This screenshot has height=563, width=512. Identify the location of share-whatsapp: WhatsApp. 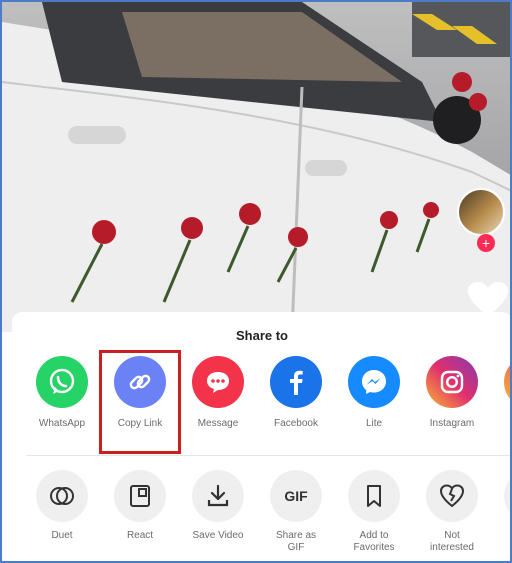
(62, 393).